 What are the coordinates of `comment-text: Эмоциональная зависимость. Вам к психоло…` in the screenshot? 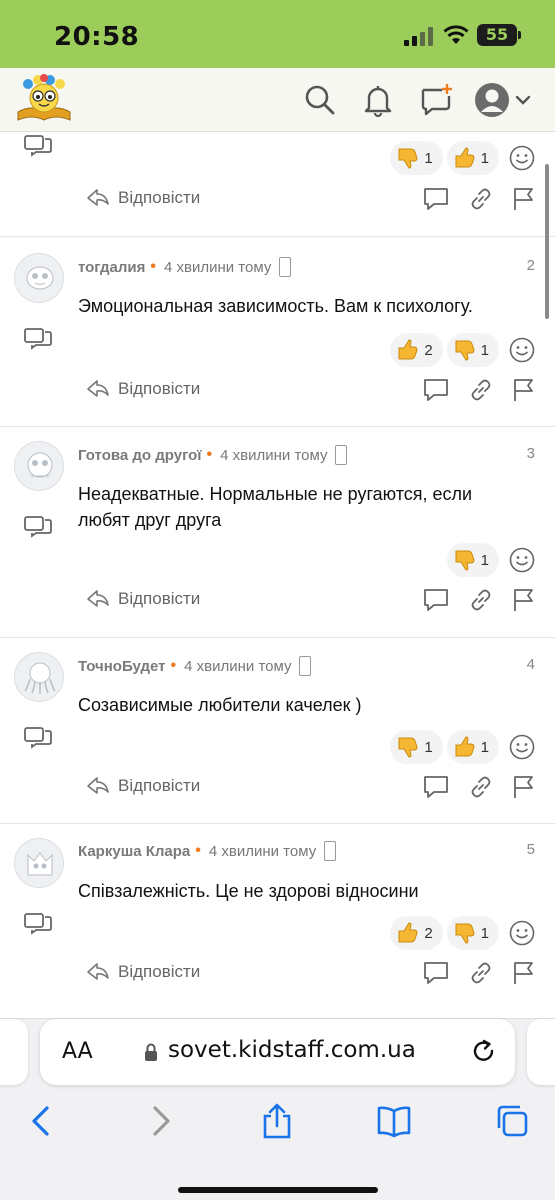 It's located at (275, 306).